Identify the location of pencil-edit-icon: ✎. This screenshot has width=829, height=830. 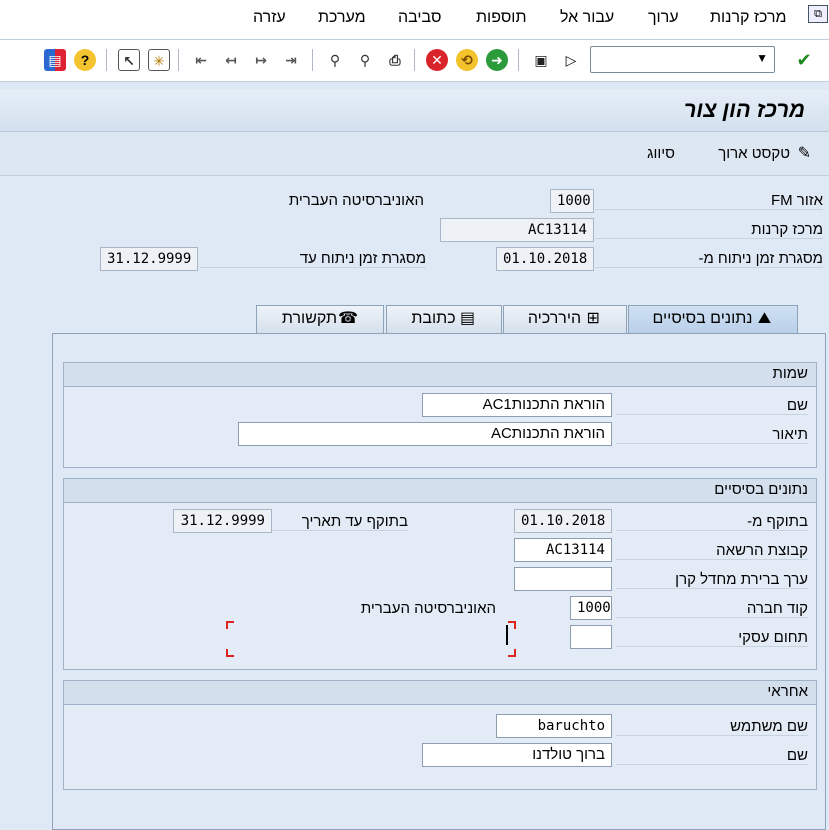
(804, 154).